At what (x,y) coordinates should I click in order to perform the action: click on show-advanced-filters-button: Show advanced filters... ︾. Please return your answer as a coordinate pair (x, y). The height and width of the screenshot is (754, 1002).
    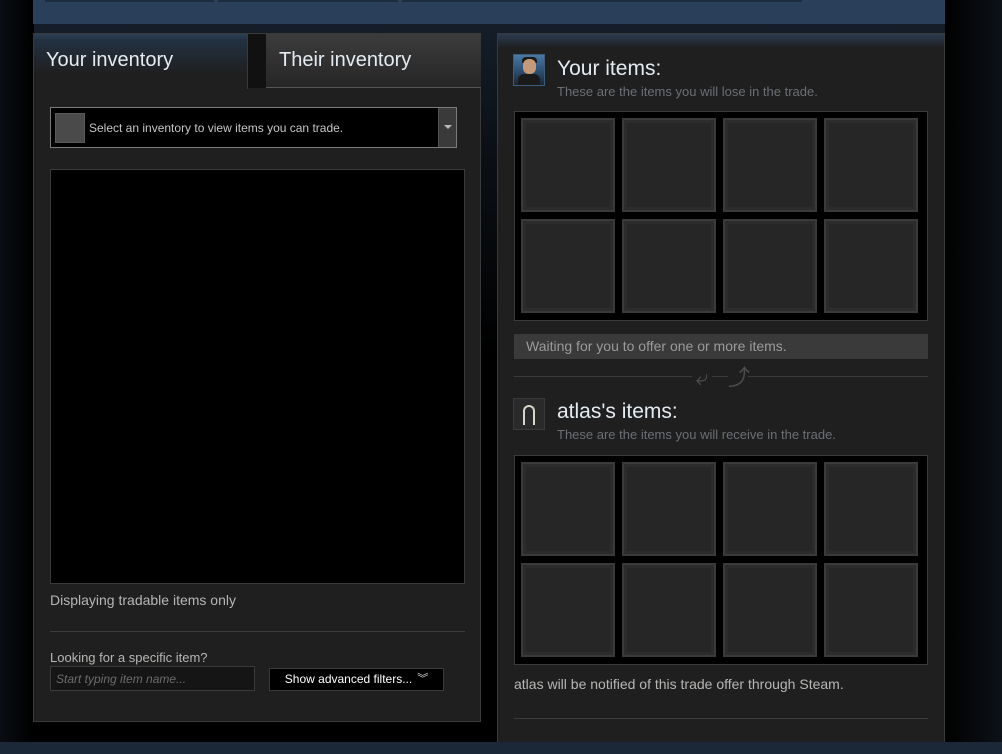
    Looking at the image, I should click on (356, 679).